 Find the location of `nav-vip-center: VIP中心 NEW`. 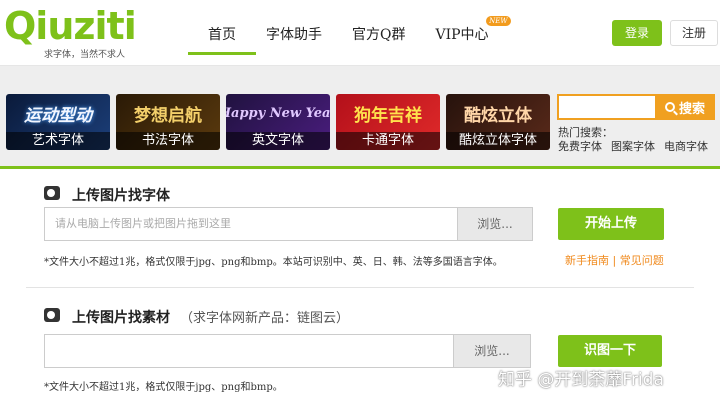

nav-vip-center: VIP中心 NEW is located at coordinates (473, 35).